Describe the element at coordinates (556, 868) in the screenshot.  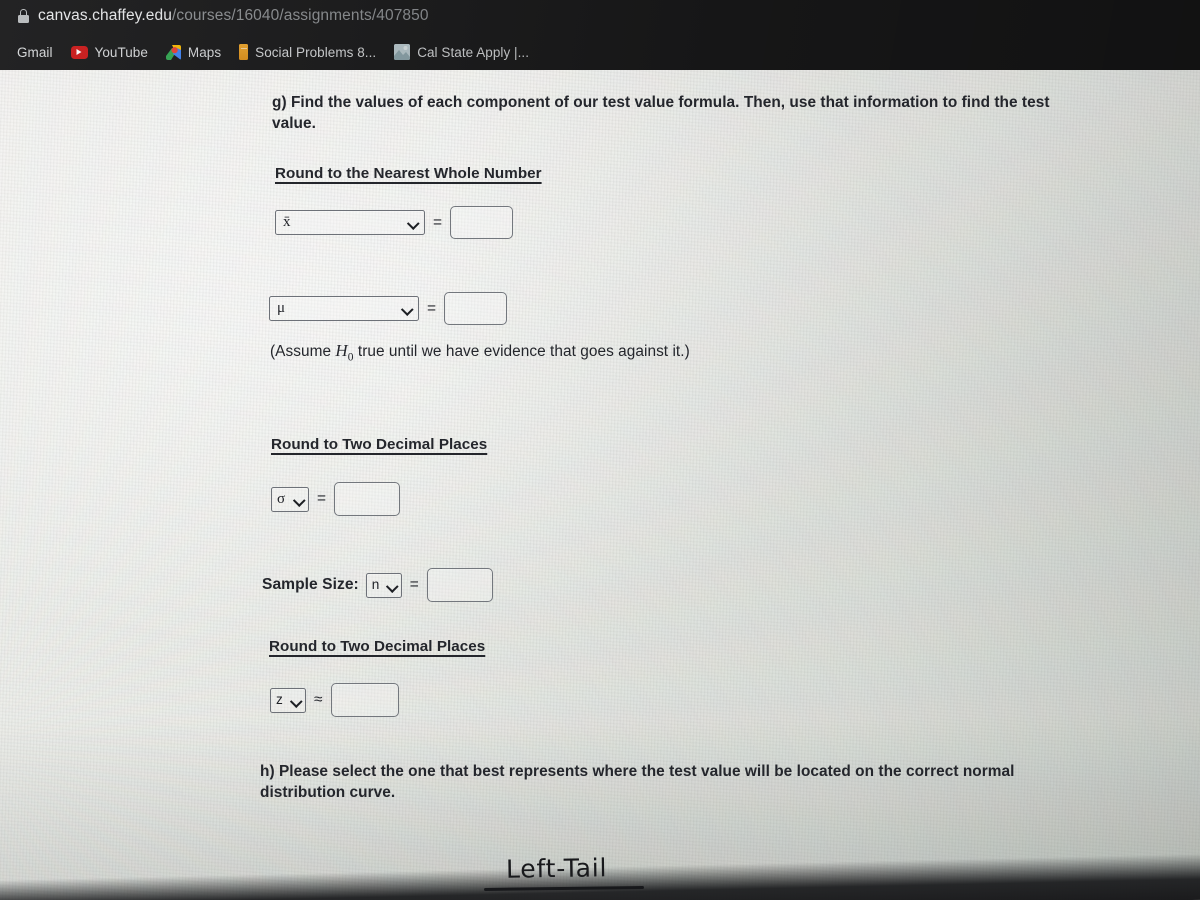
I see `handwritten-answer: Left-Tail` at that location.